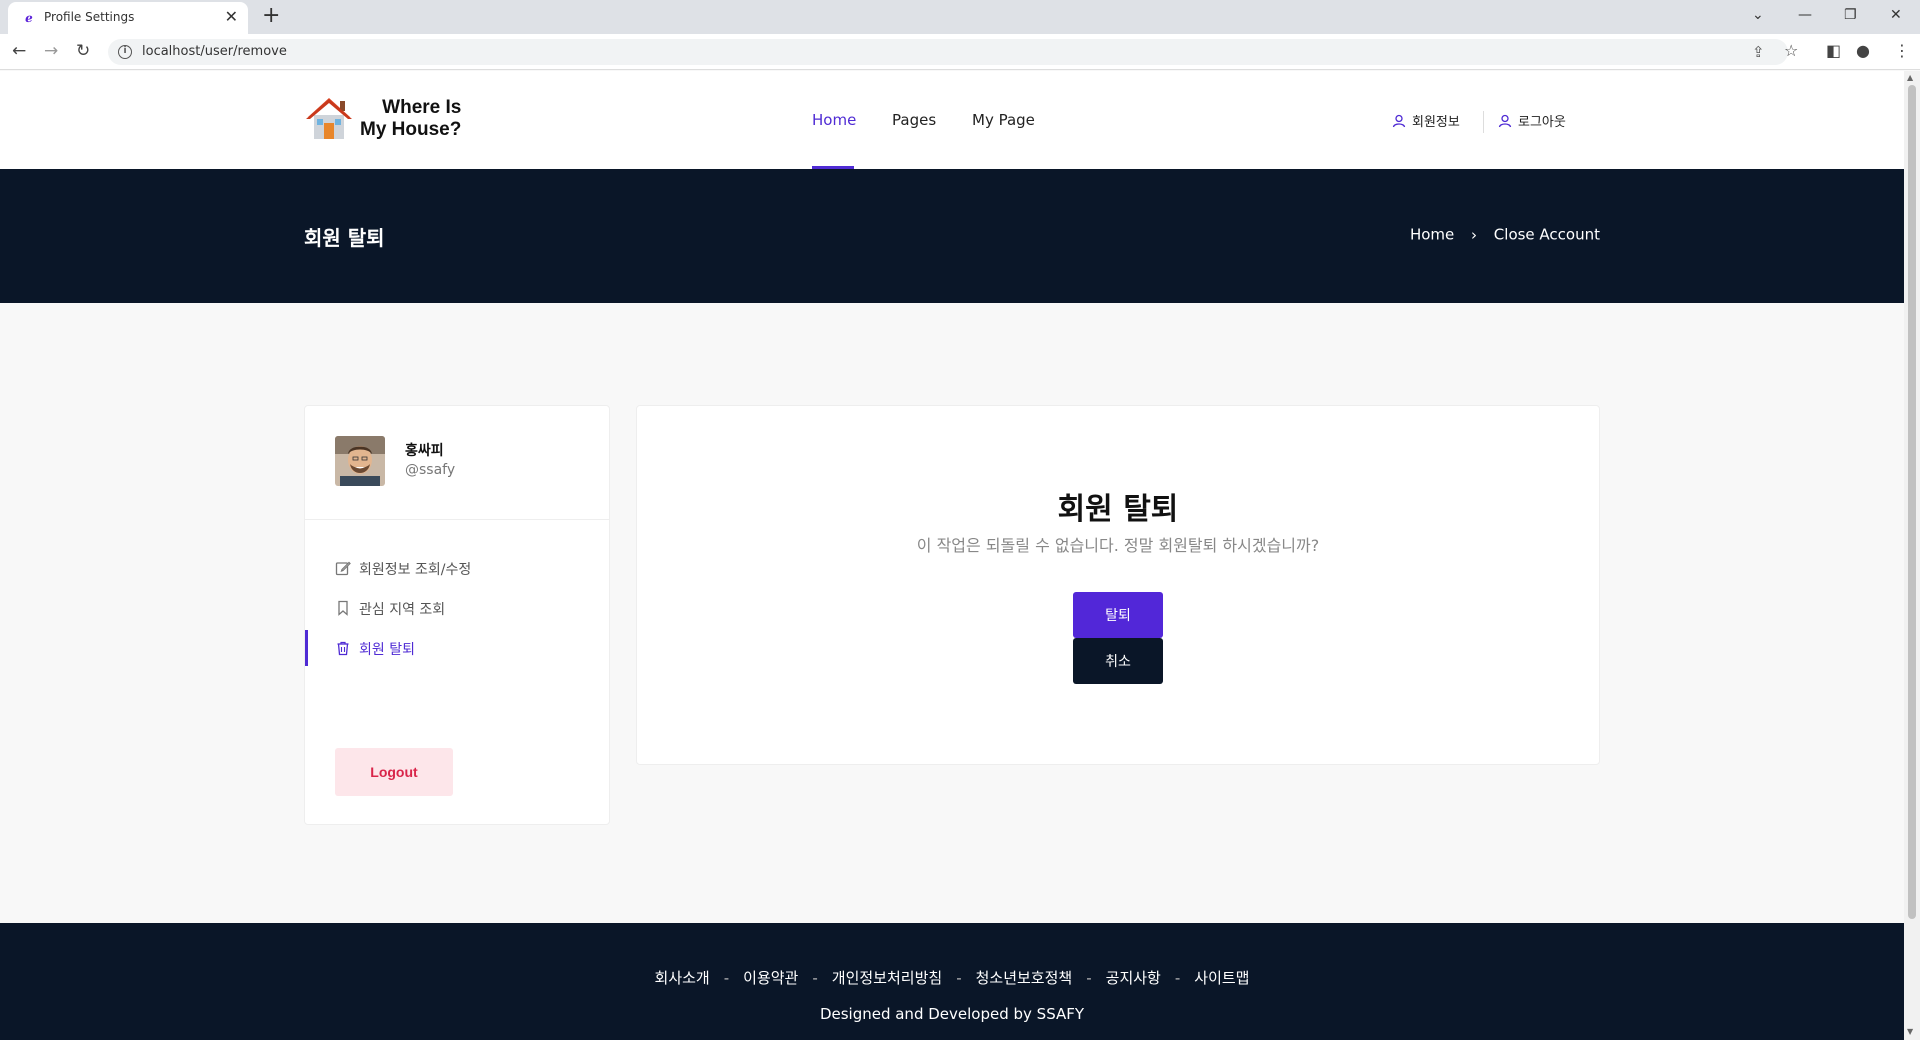 The image size is (1920, 1040). What do you see at coordinates (1432, 235) in the screenshot?
I see `breadcrumb-home: Home` at bounding box center [1432, 235].